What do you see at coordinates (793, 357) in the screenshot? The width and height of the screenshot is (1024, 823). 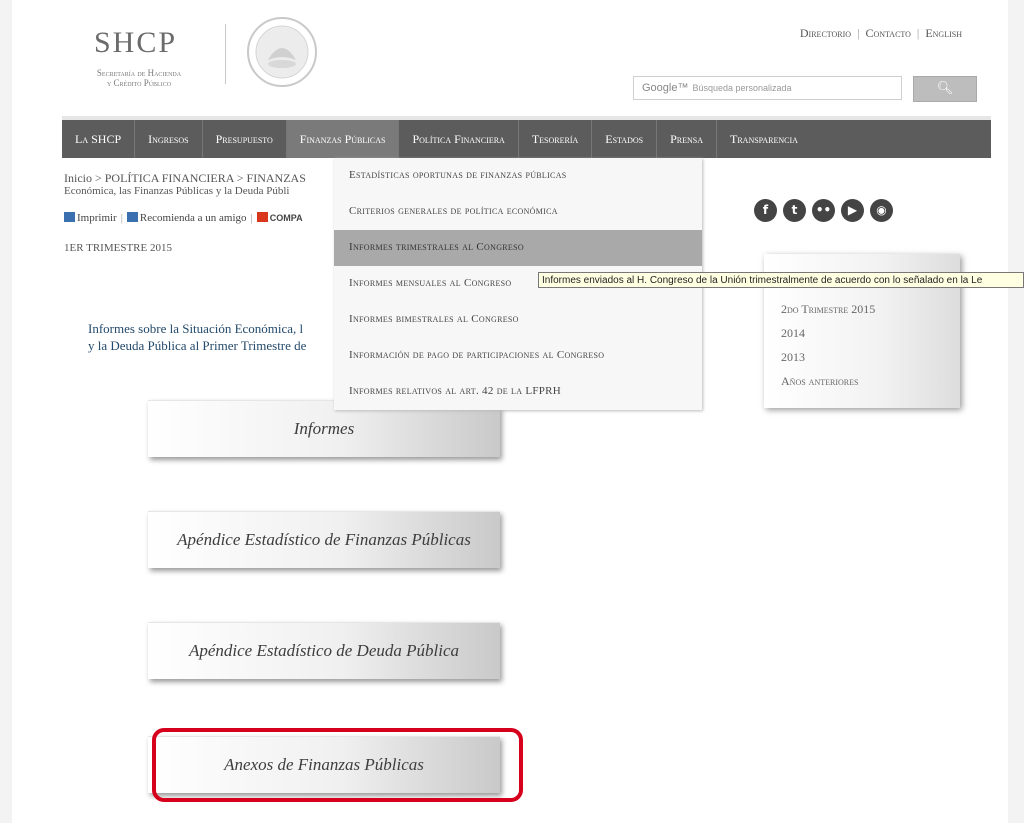 I see `sidebar-item-2013: 2013` at bounding box center [793, 357].